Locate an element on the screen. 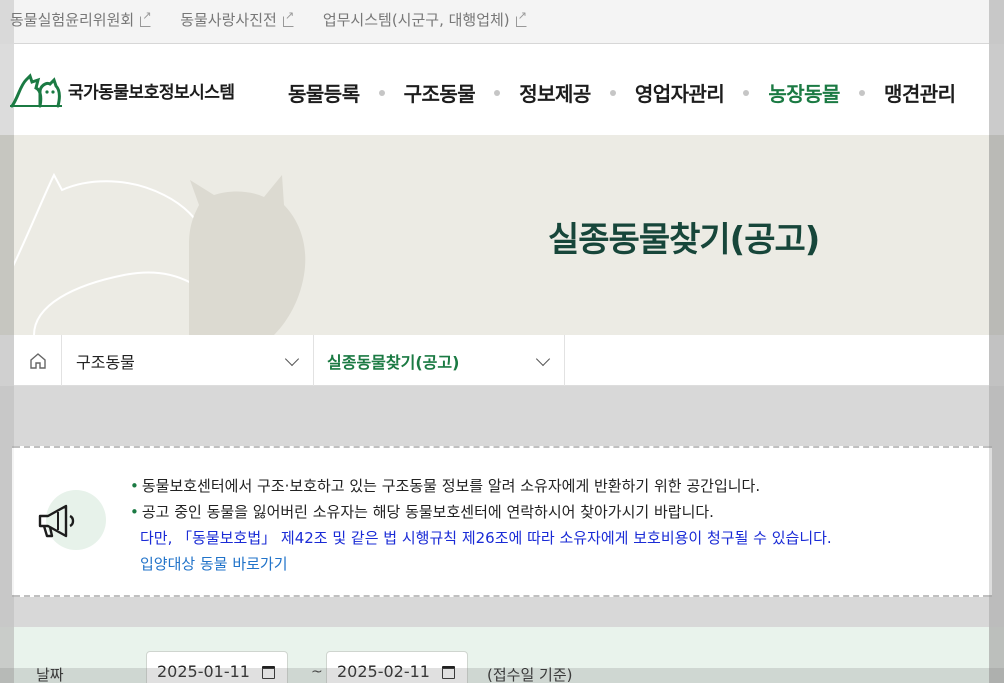 The image size is (1004, 683). megaphone-icon is located at coordinates (56, 521).